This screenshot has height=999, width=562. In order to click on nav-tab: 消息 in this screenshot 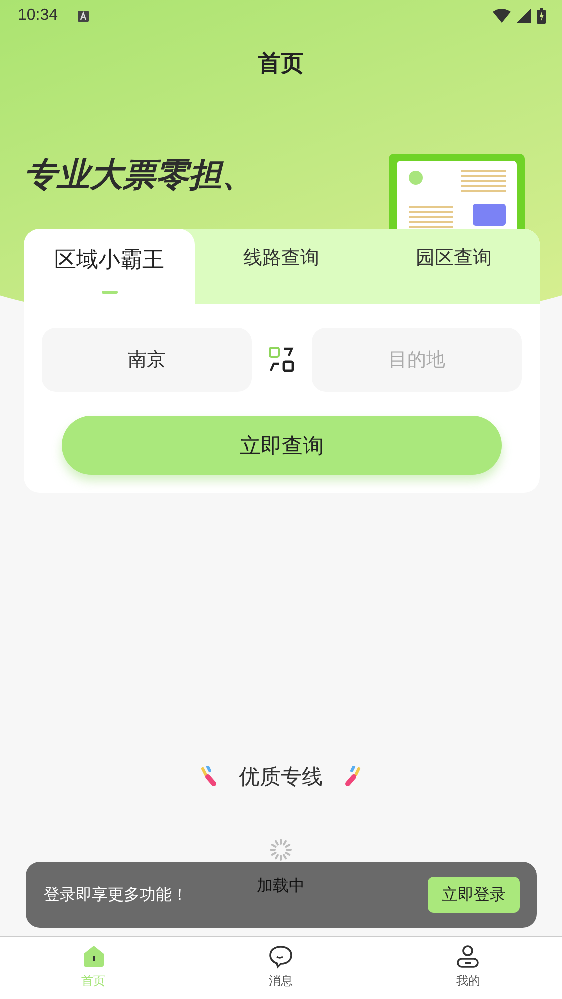, I will do `click(281, 968)`.